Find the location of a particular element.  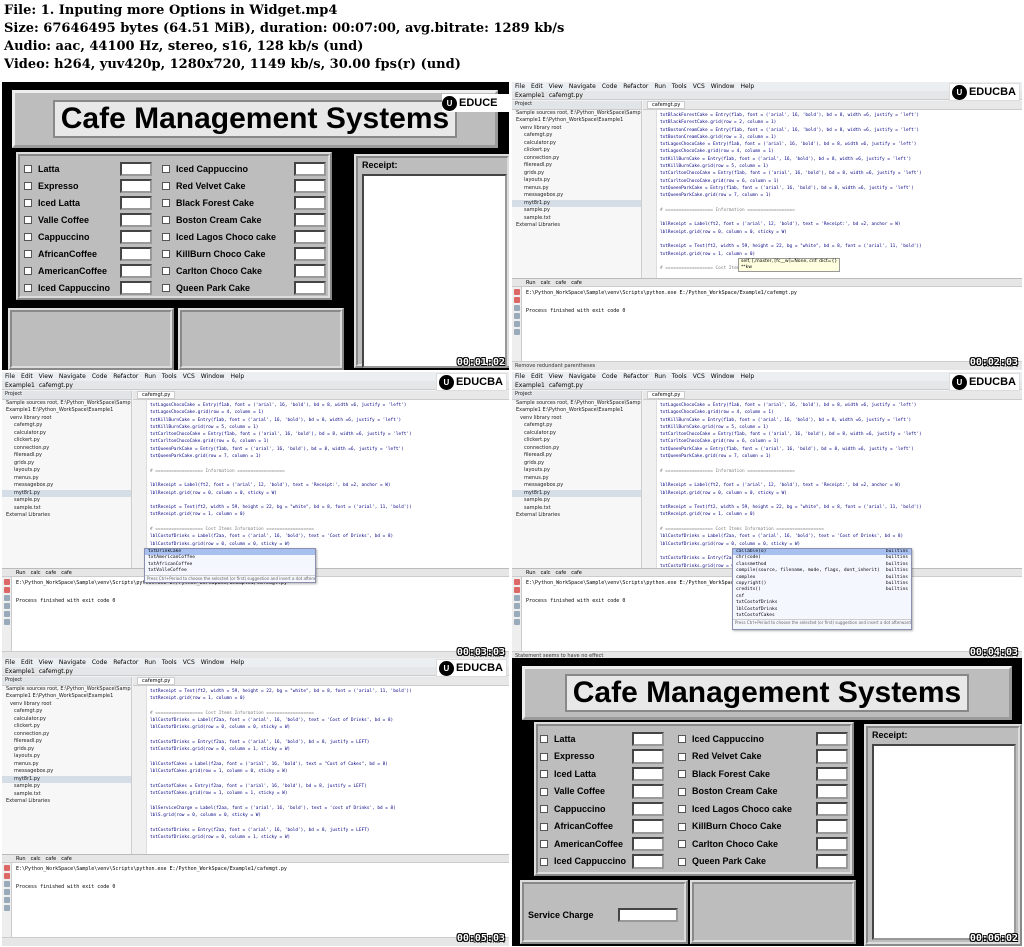

menu-item-code: Code is located at coordinates (609, 86).